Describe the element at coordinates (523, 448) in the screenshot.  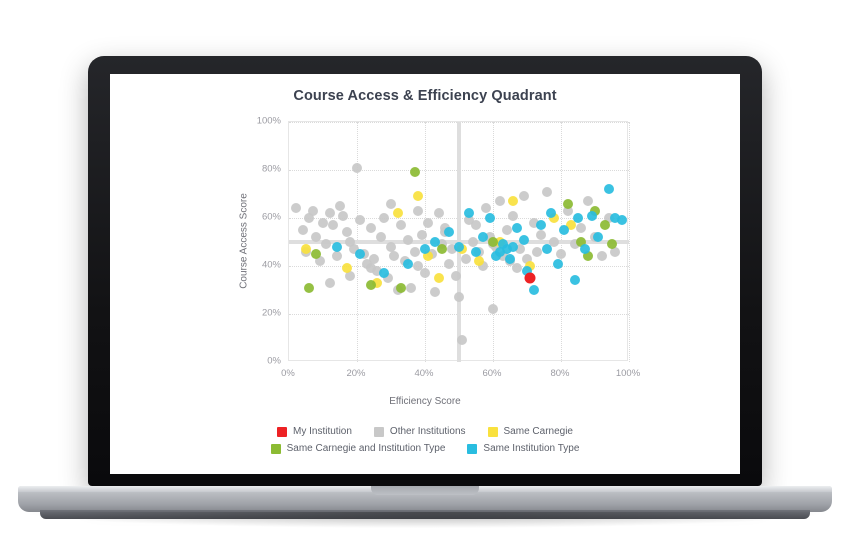
I see `legend-item: Same Institution Type` at that location.